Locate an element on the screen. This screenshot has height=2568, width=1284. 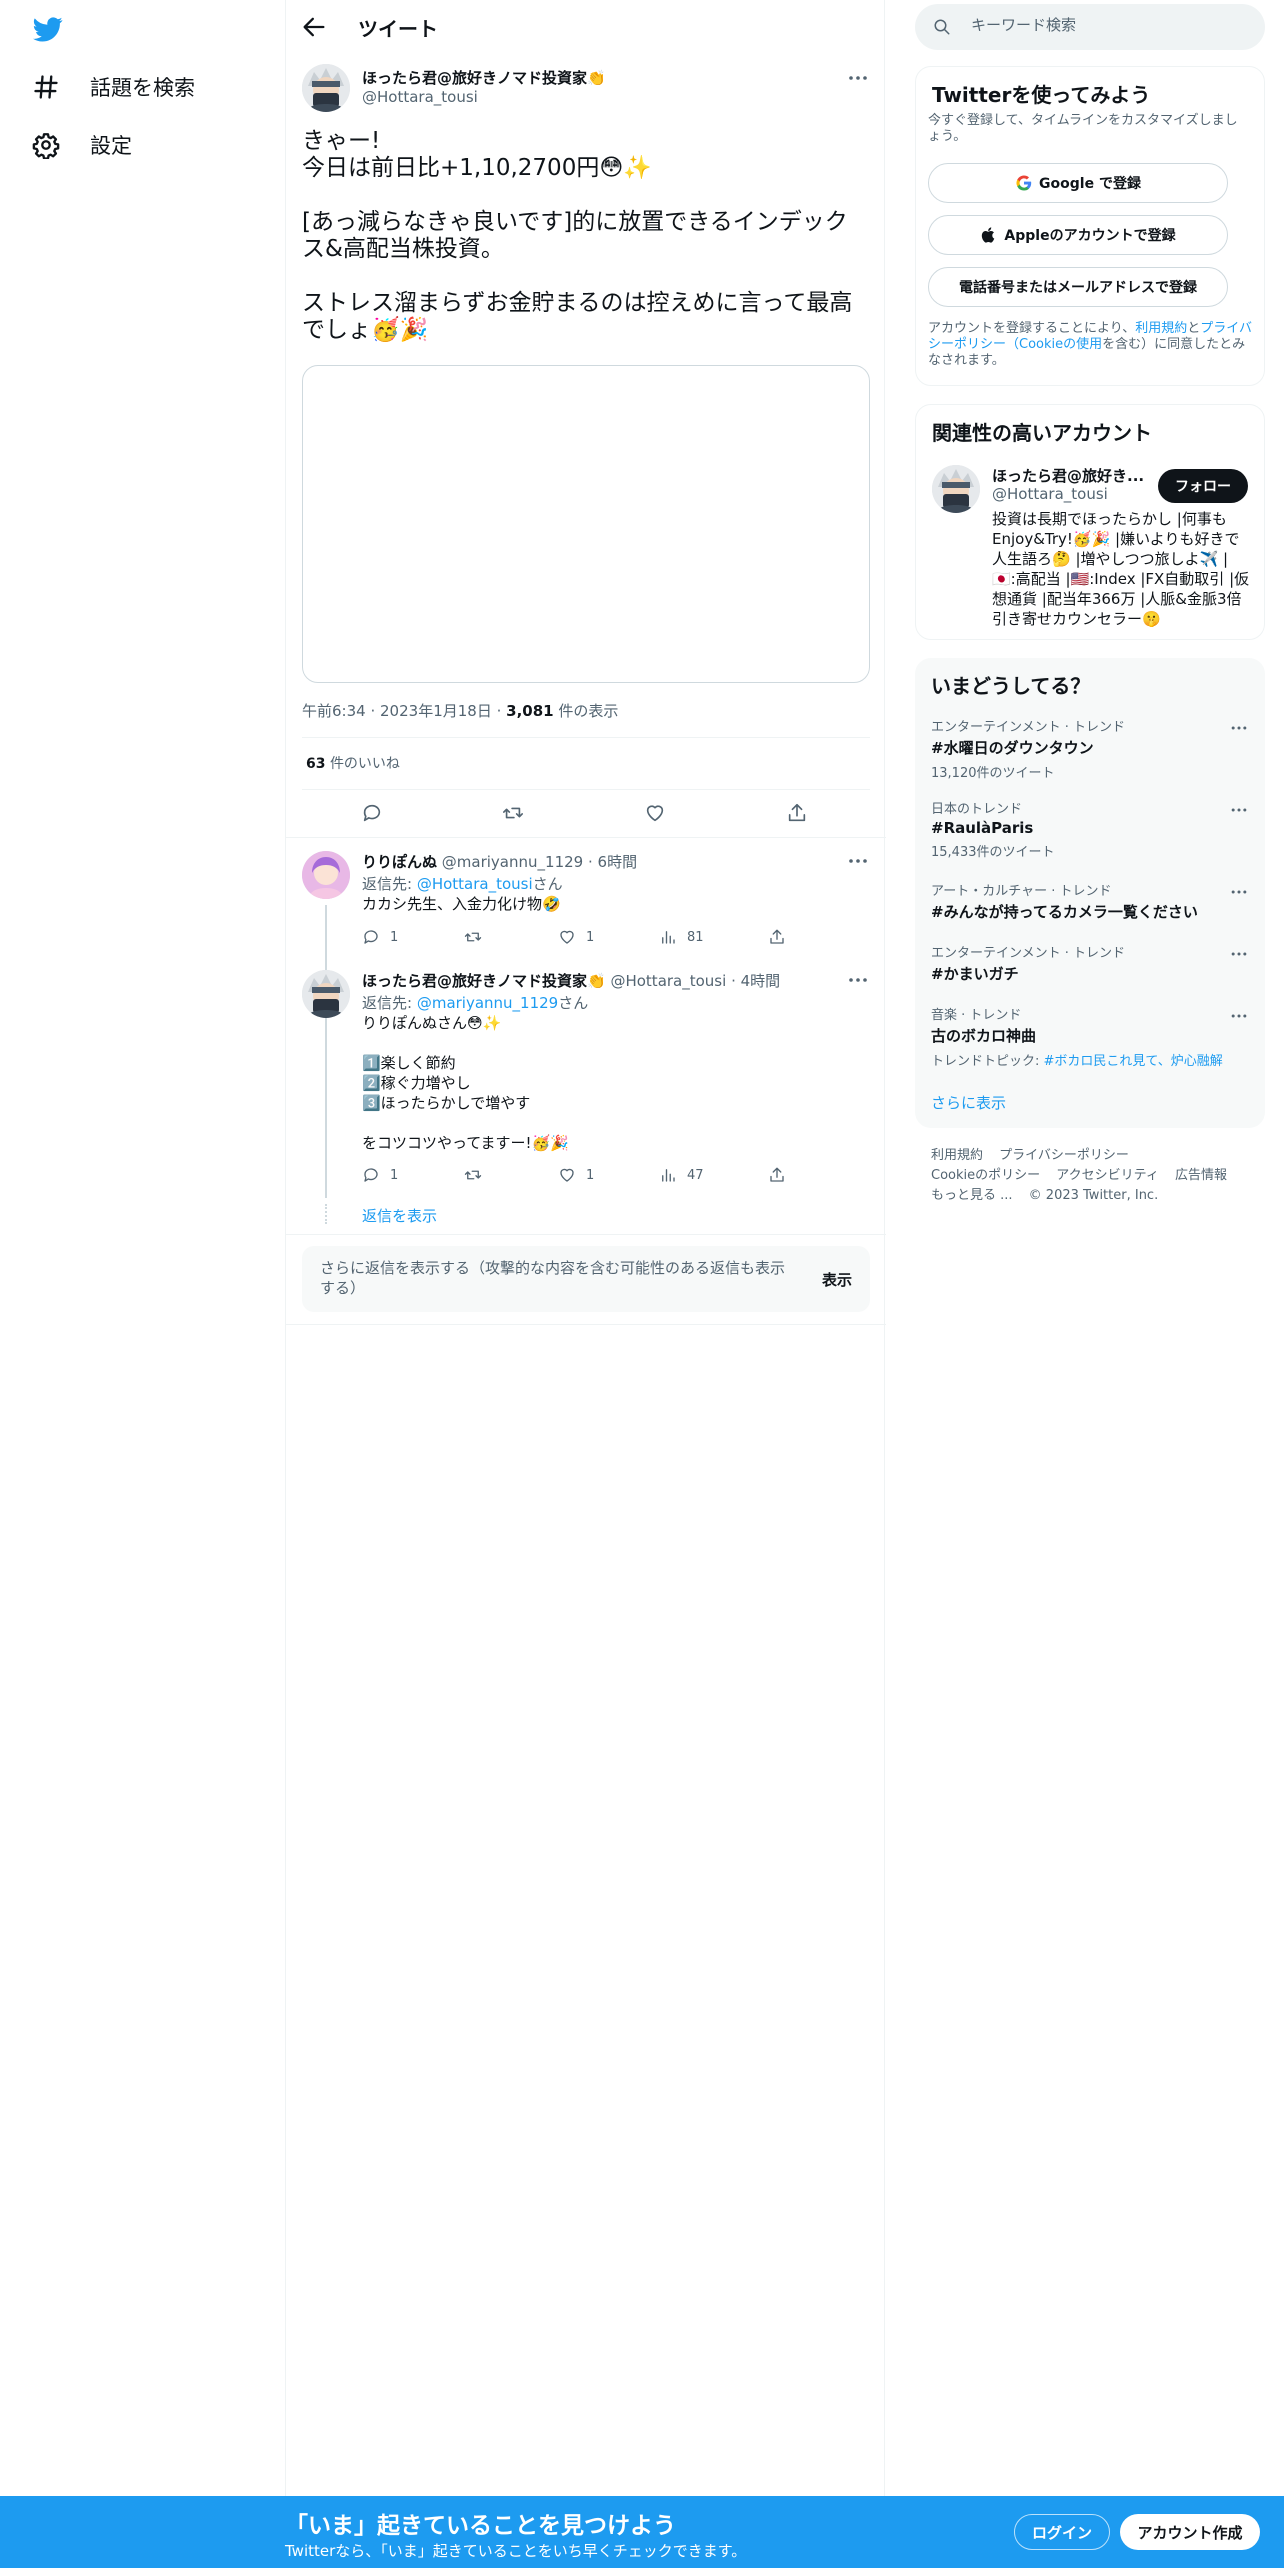
likes-summary: 63 件のいいね is located at coordinates (353, 763).